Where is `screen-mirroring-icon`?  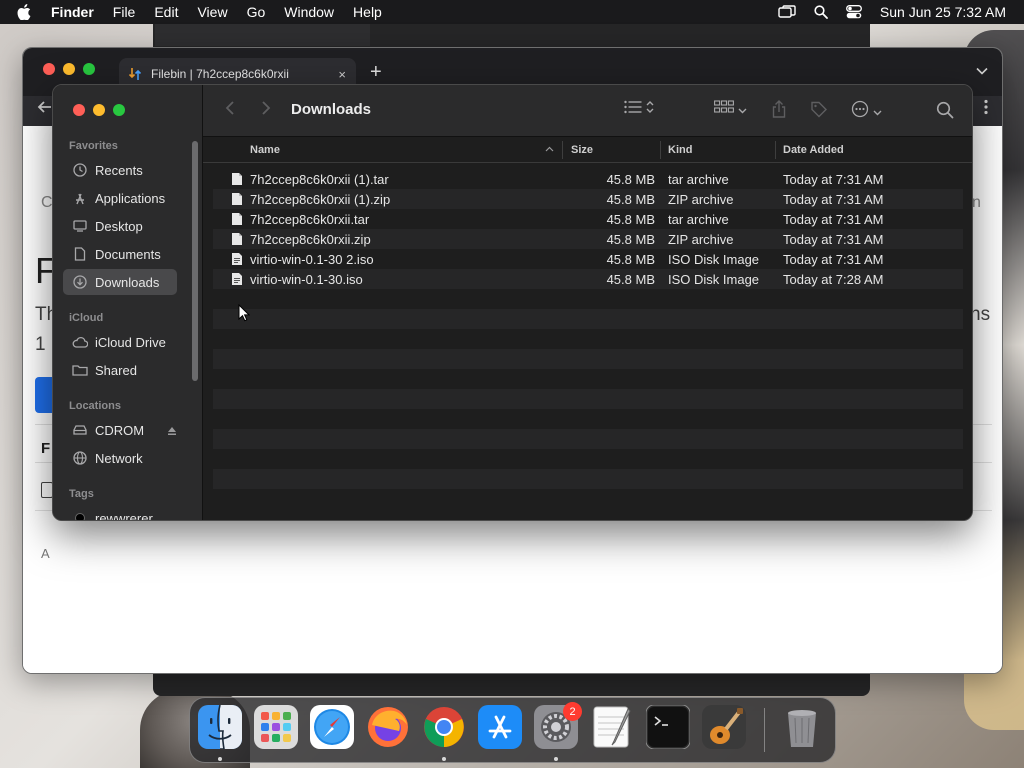 screen-mirroring-icon is located at coordinates (787, 12).